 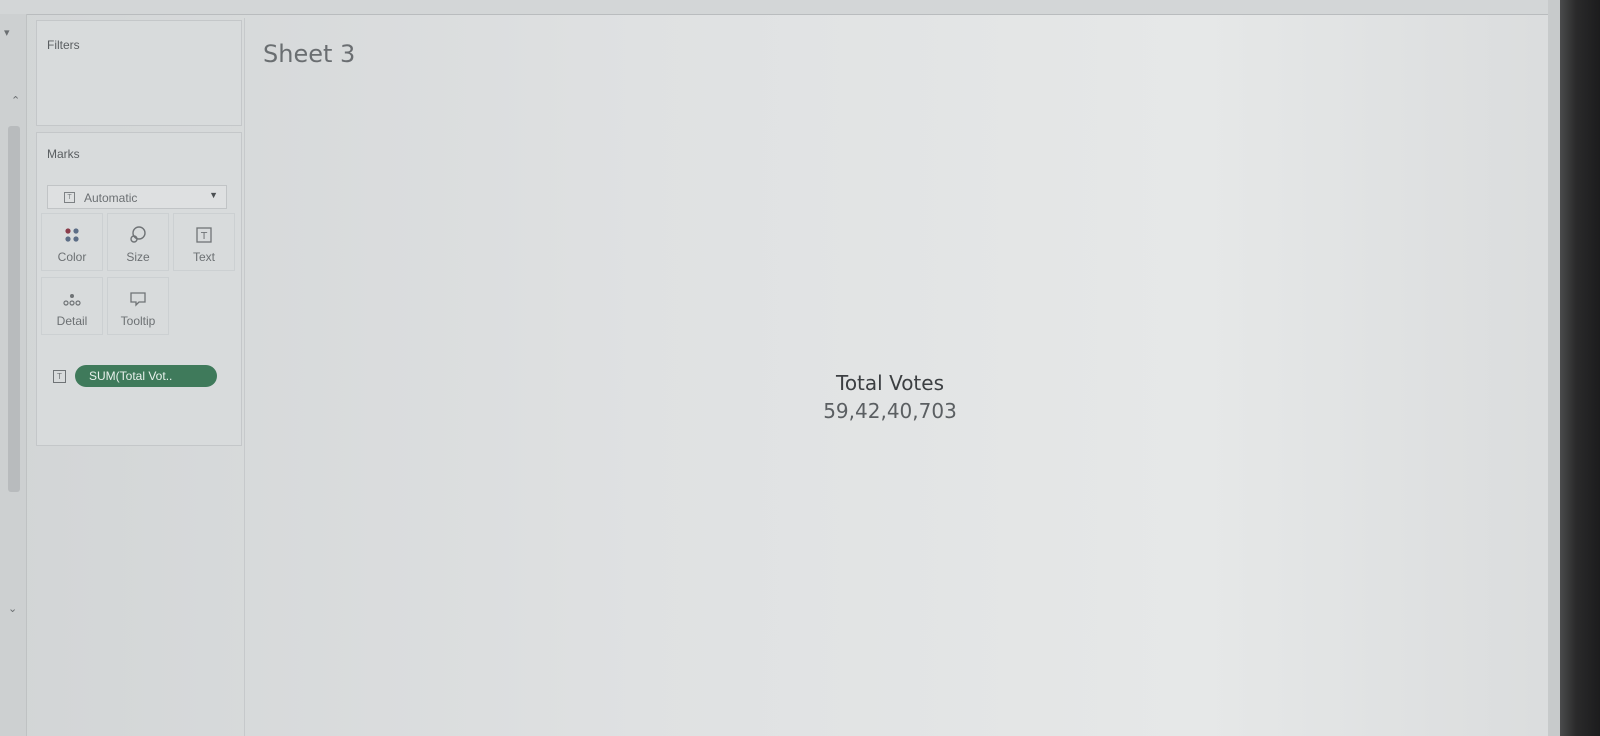 I want to click on size-button: Size, so click(x=138, y=242).